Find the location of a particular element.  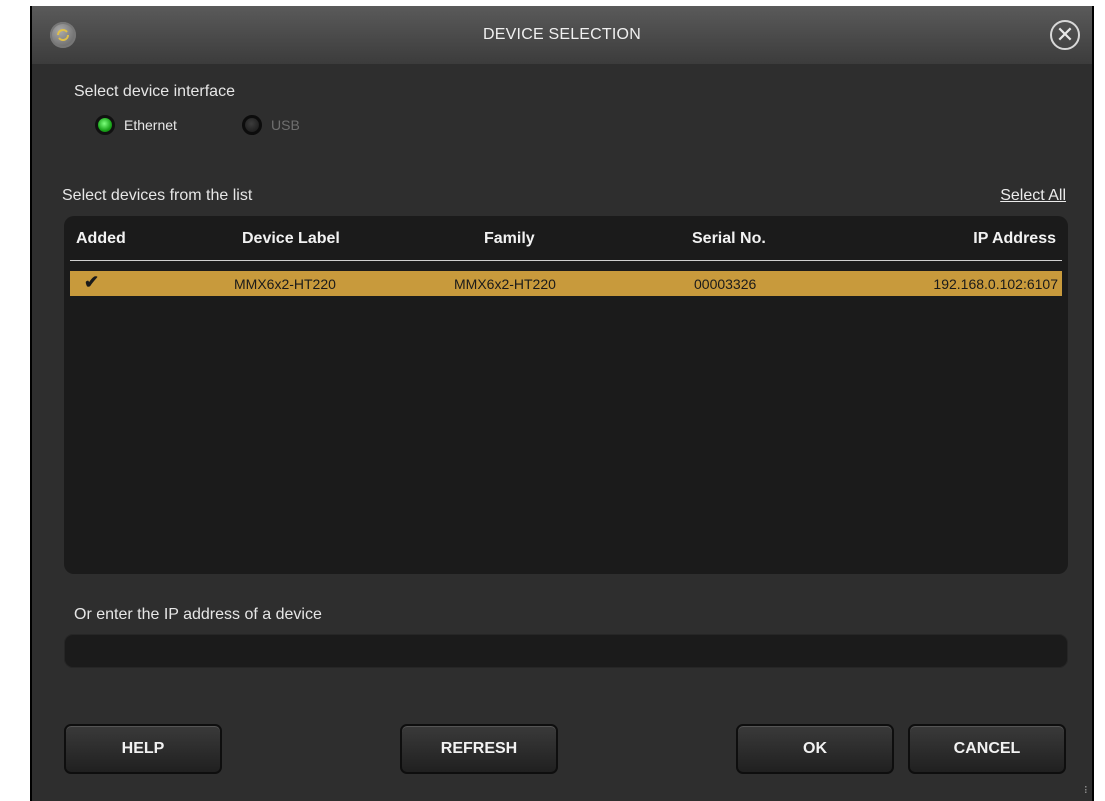

radio-usb-label: USB is located at coordinates (285, 125).